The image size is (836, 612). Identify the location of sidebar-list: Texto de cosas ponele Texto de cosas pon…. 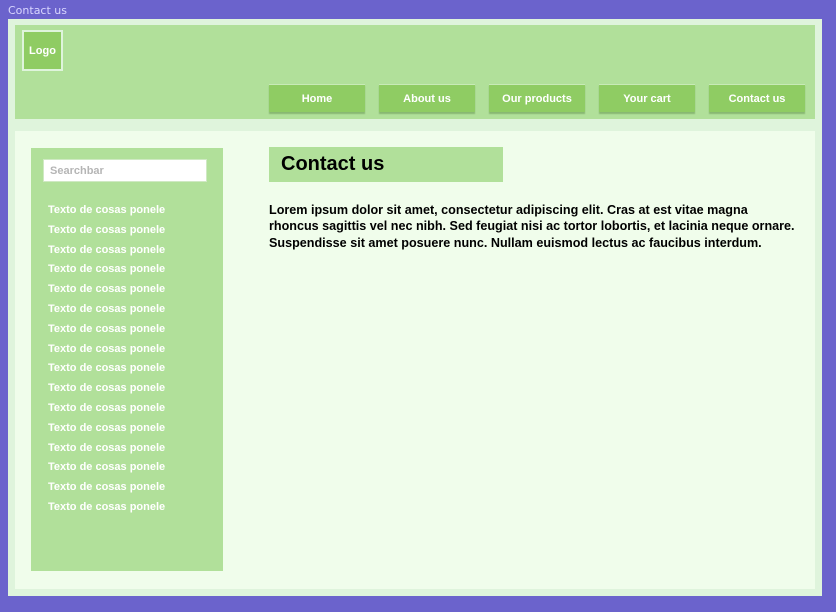
(106, 359).